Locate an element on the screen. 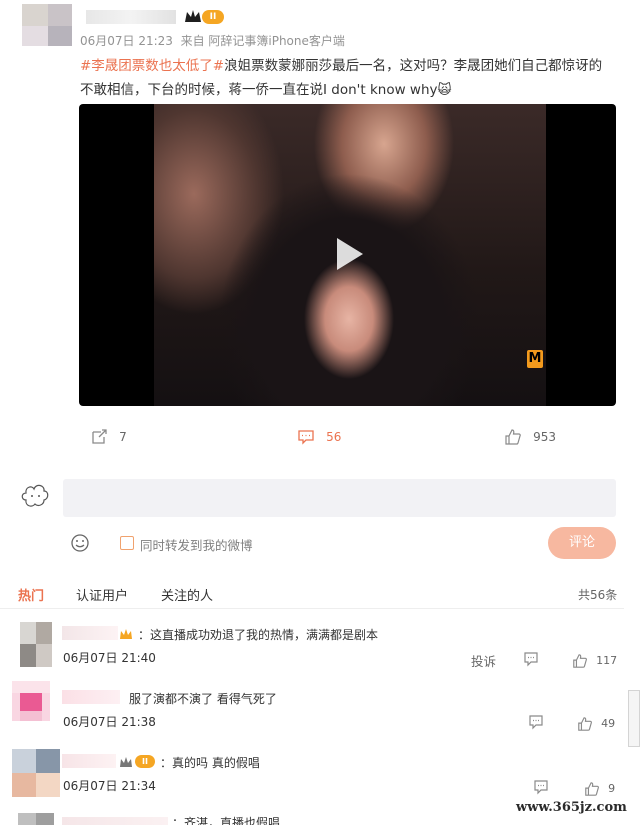 The height and width of the screenshot is (825, 640). like-count: 953 is located at coordinates (544, 436).